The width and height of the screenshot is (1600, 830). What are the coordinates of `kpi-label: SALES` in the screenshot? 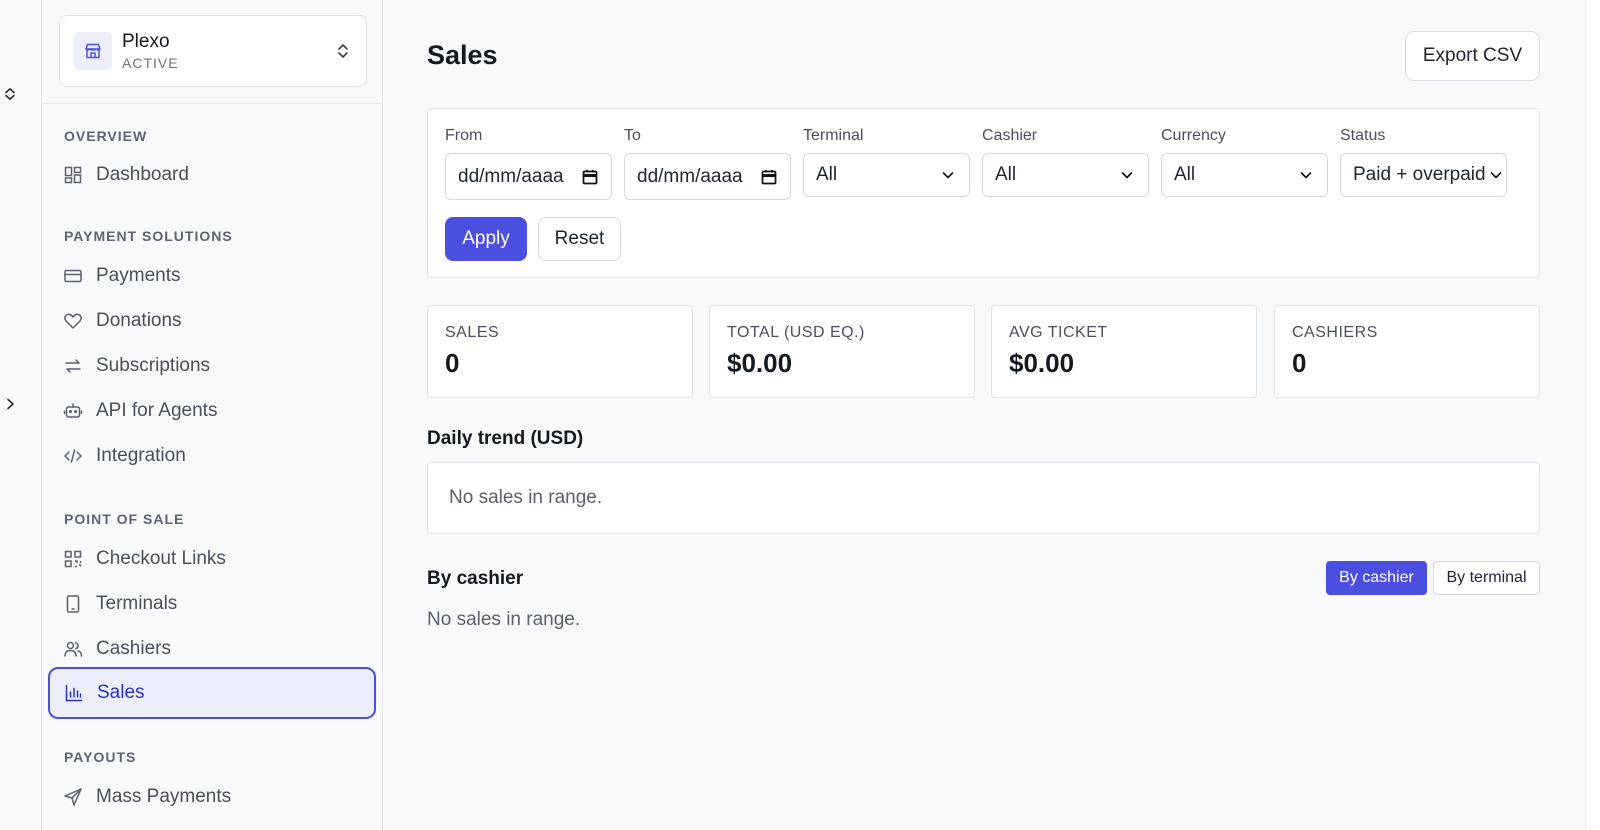 It's located at (472, 332).